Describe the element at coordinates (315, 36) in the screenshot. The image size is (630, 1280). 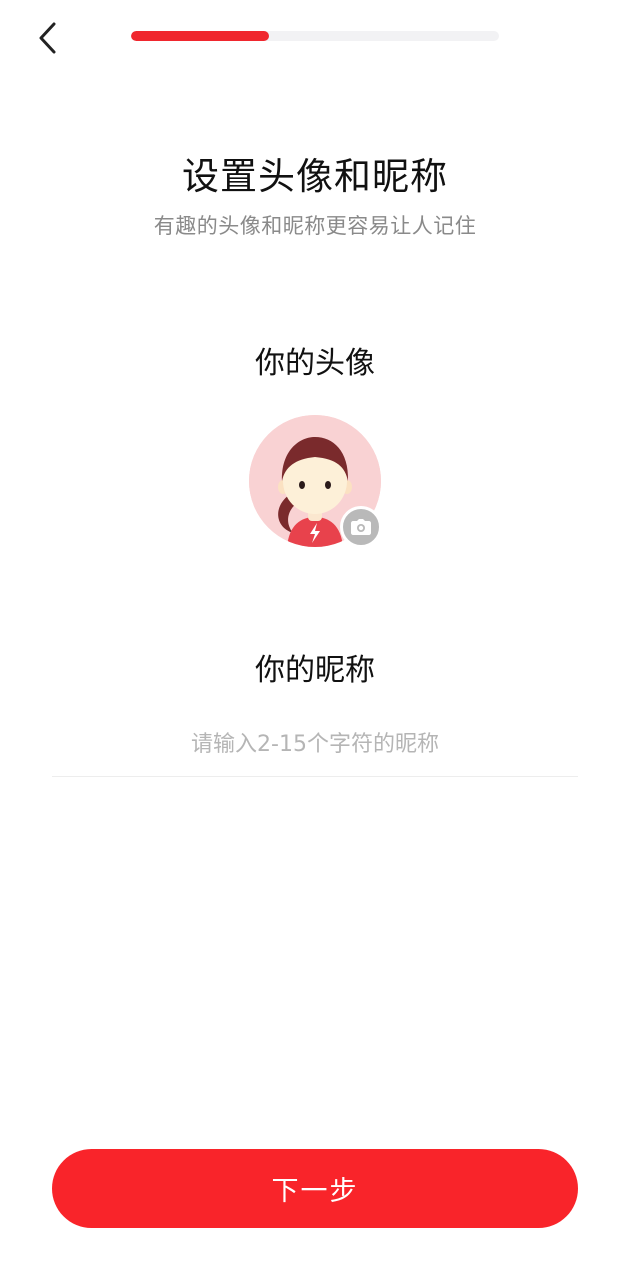
I see `onboarding-progress-bar` at that location.